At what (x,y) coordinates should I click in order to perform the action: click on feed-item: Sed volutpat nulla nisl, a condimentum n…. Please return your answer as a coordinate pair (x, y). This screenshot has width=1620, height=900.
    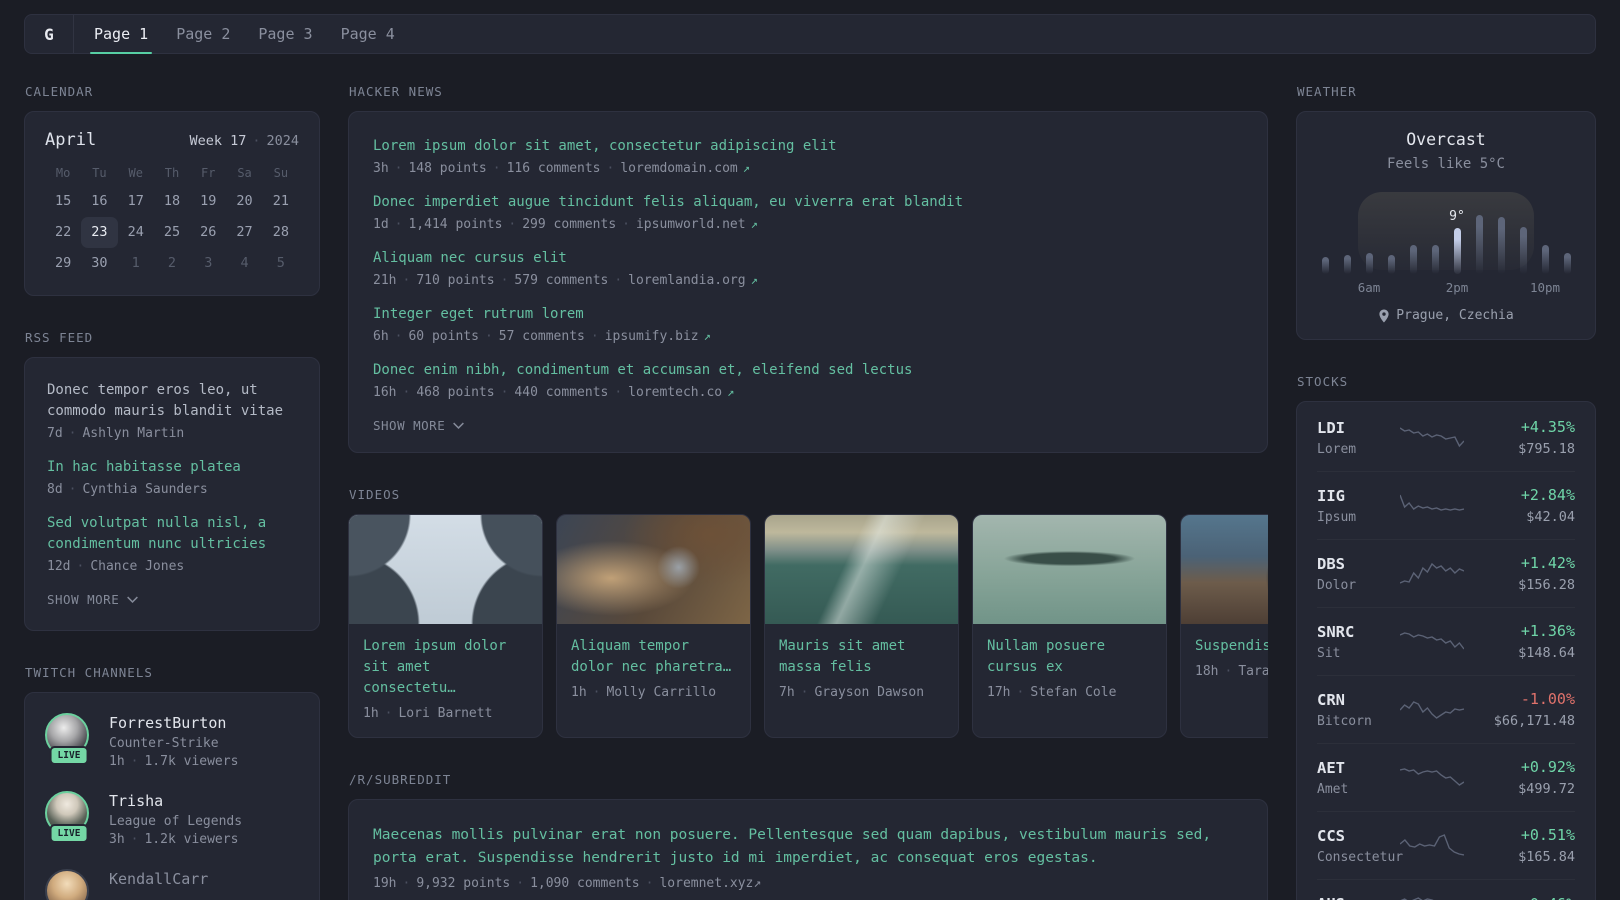
    Looking at the image, I should click on (172, 543).